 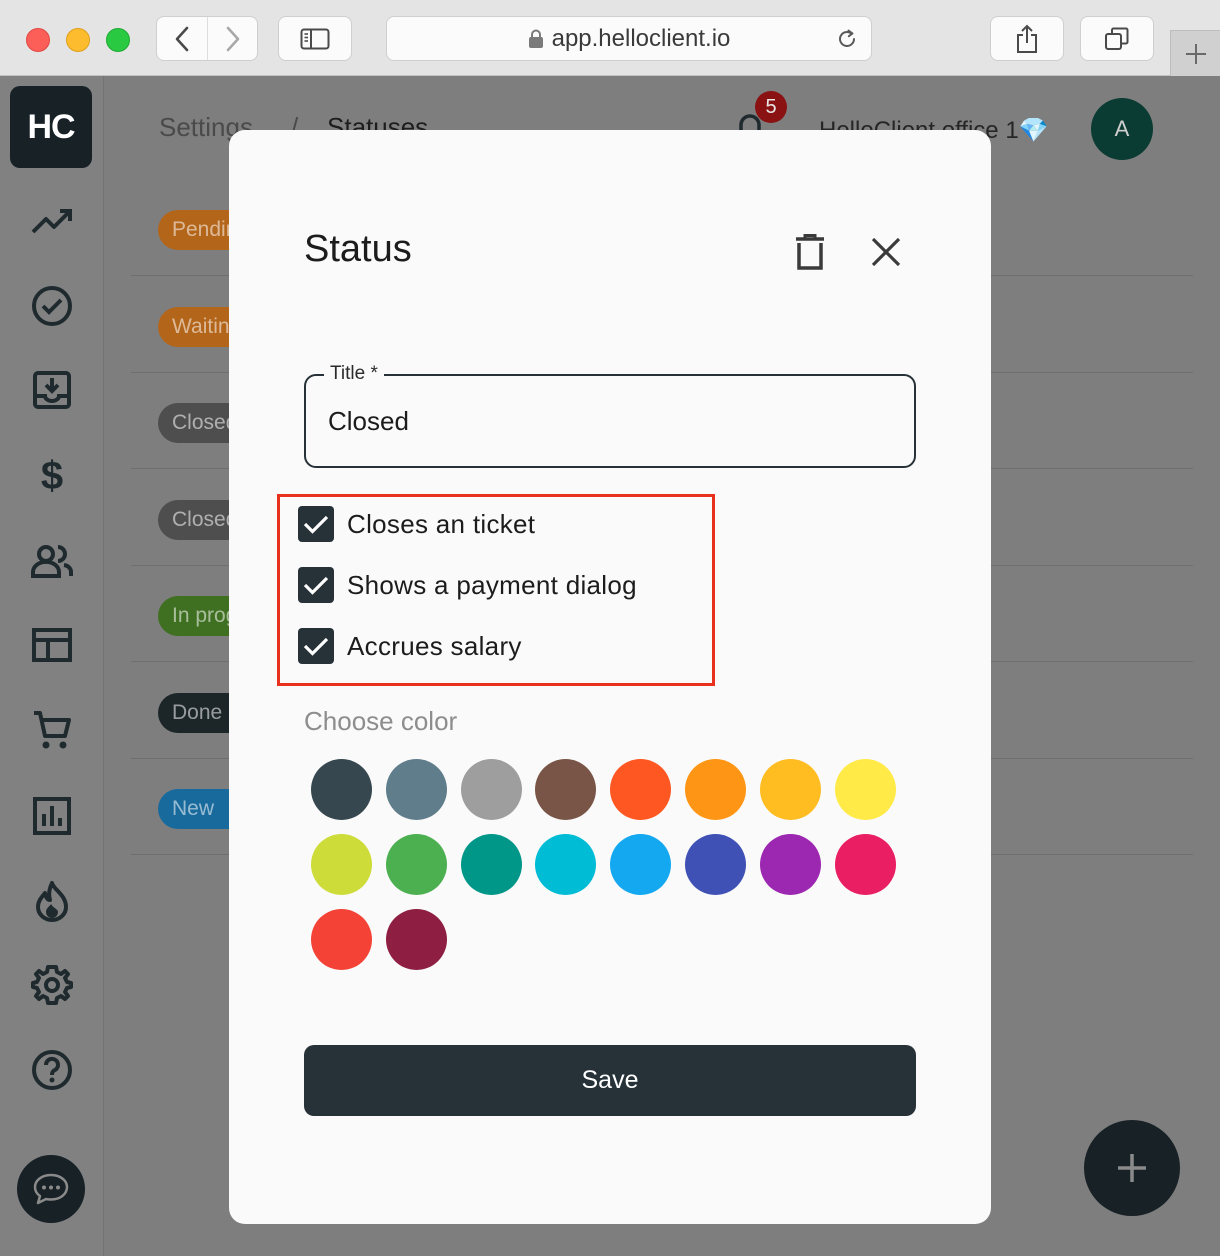 I want to click on url-text: app.helloclient.io, so click(x=641, y=38).